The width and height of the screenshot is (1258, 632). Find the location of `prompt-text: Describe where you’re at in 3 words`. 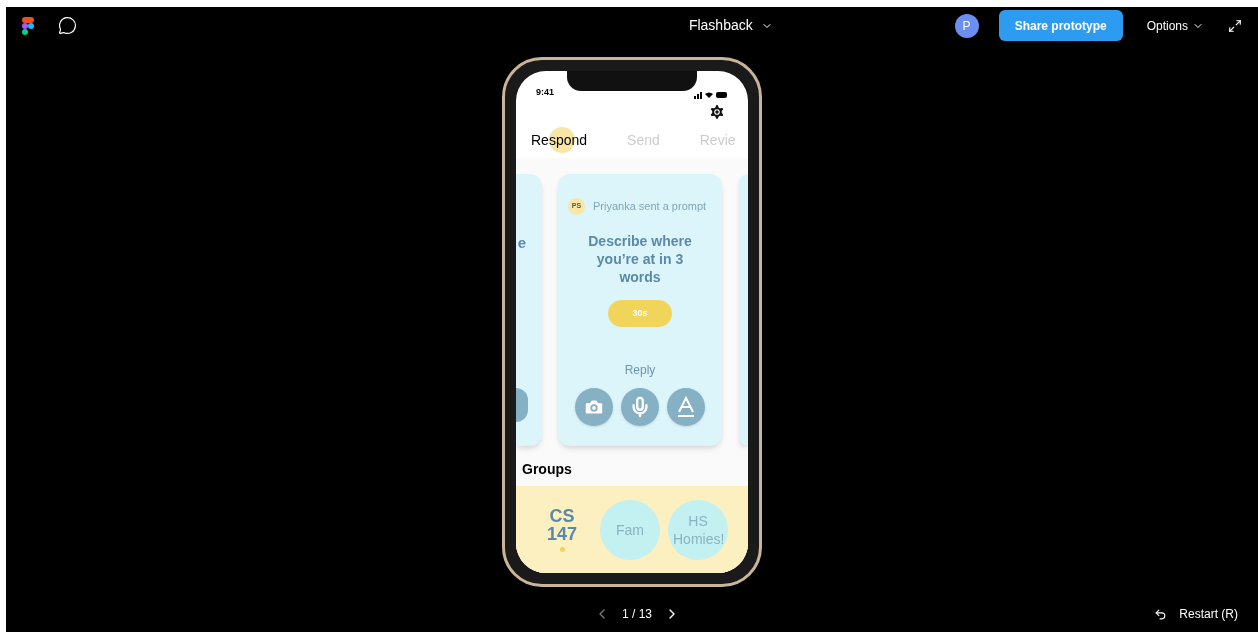

prompt-text: Describe where you’re at in 3 words is located at coordinates (640, 259).